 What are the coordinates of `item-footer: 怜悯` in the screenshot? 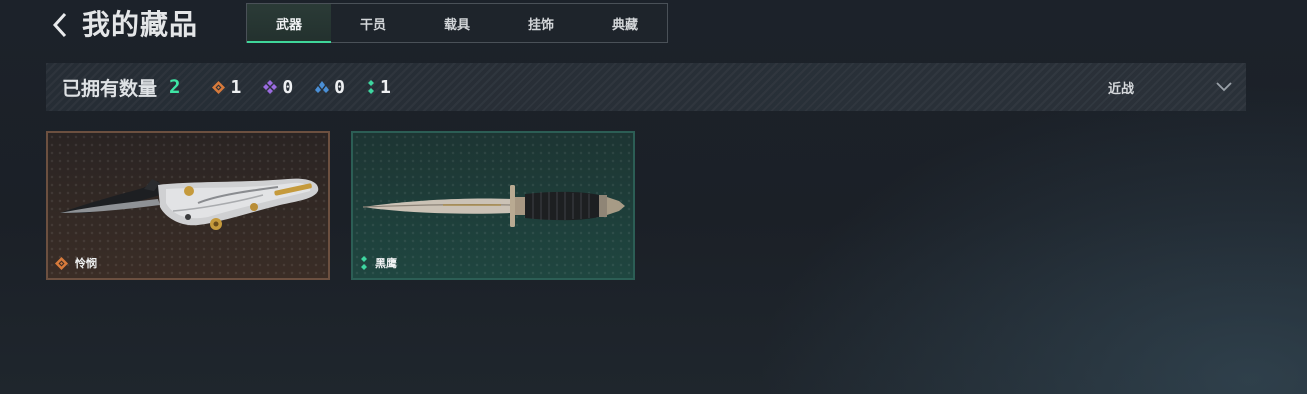 It's located at (76, 263).